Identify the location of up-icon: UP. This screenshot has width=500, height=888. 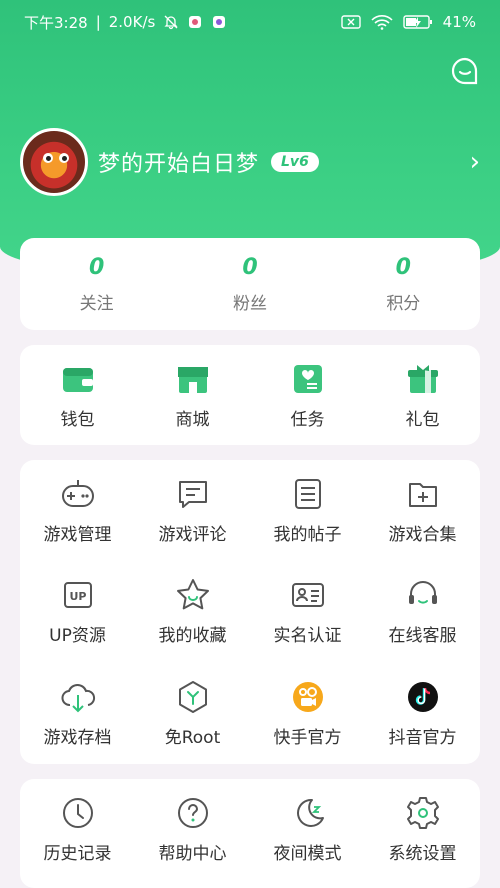
(77, 595).